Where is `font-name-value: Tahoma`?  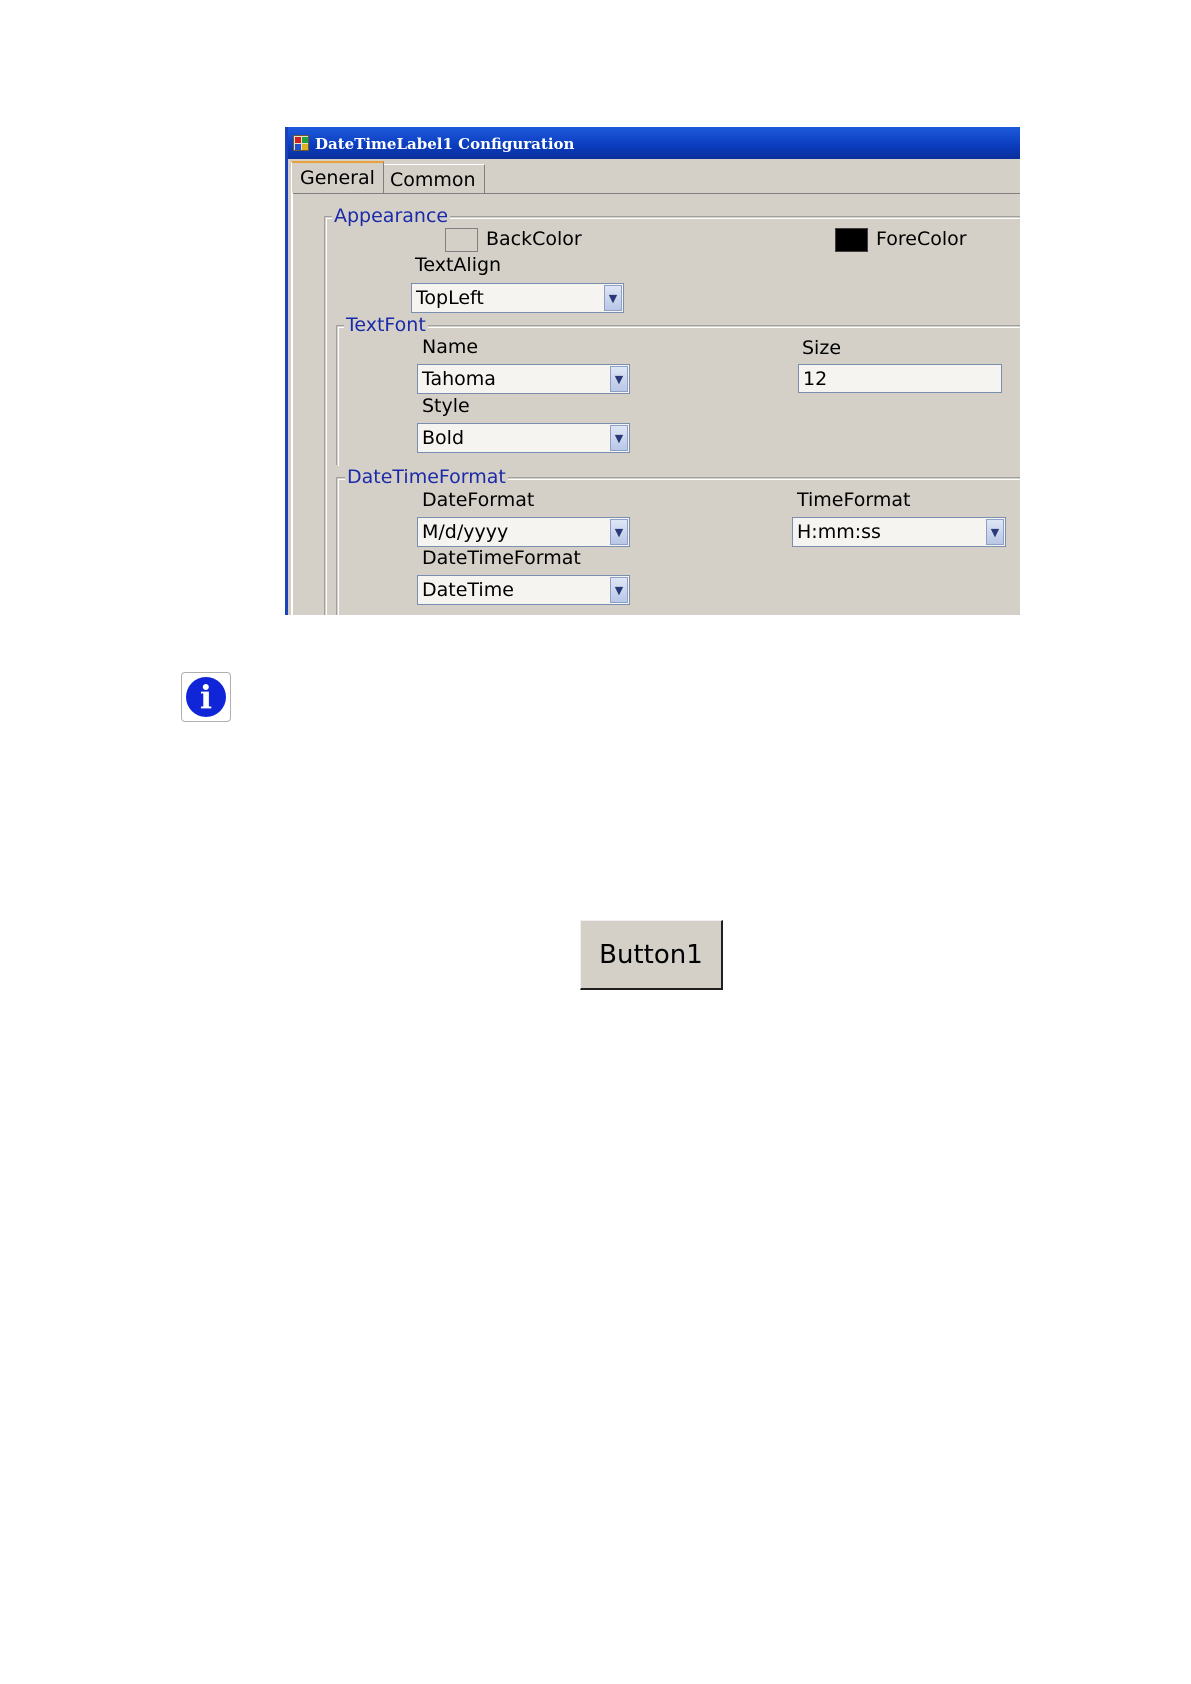
font-name-value: Tahoma is located at coordinates (459, 379).